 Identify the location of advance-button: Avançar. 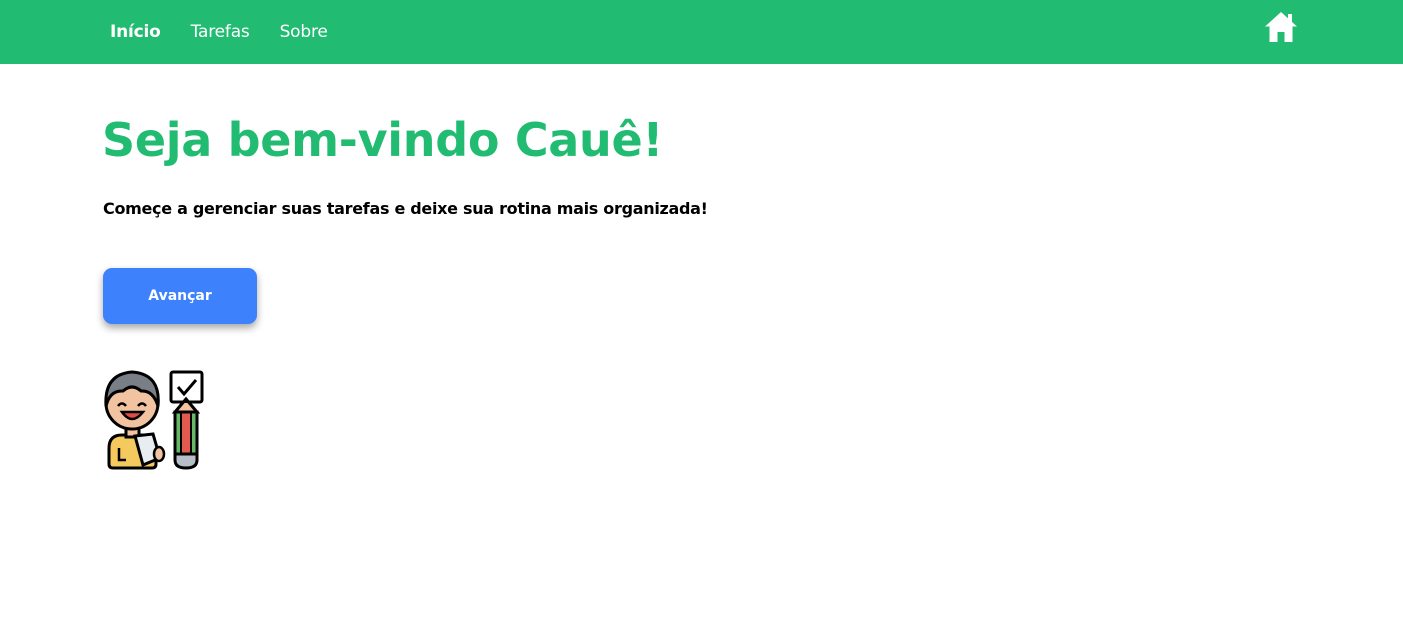
(180, 296).